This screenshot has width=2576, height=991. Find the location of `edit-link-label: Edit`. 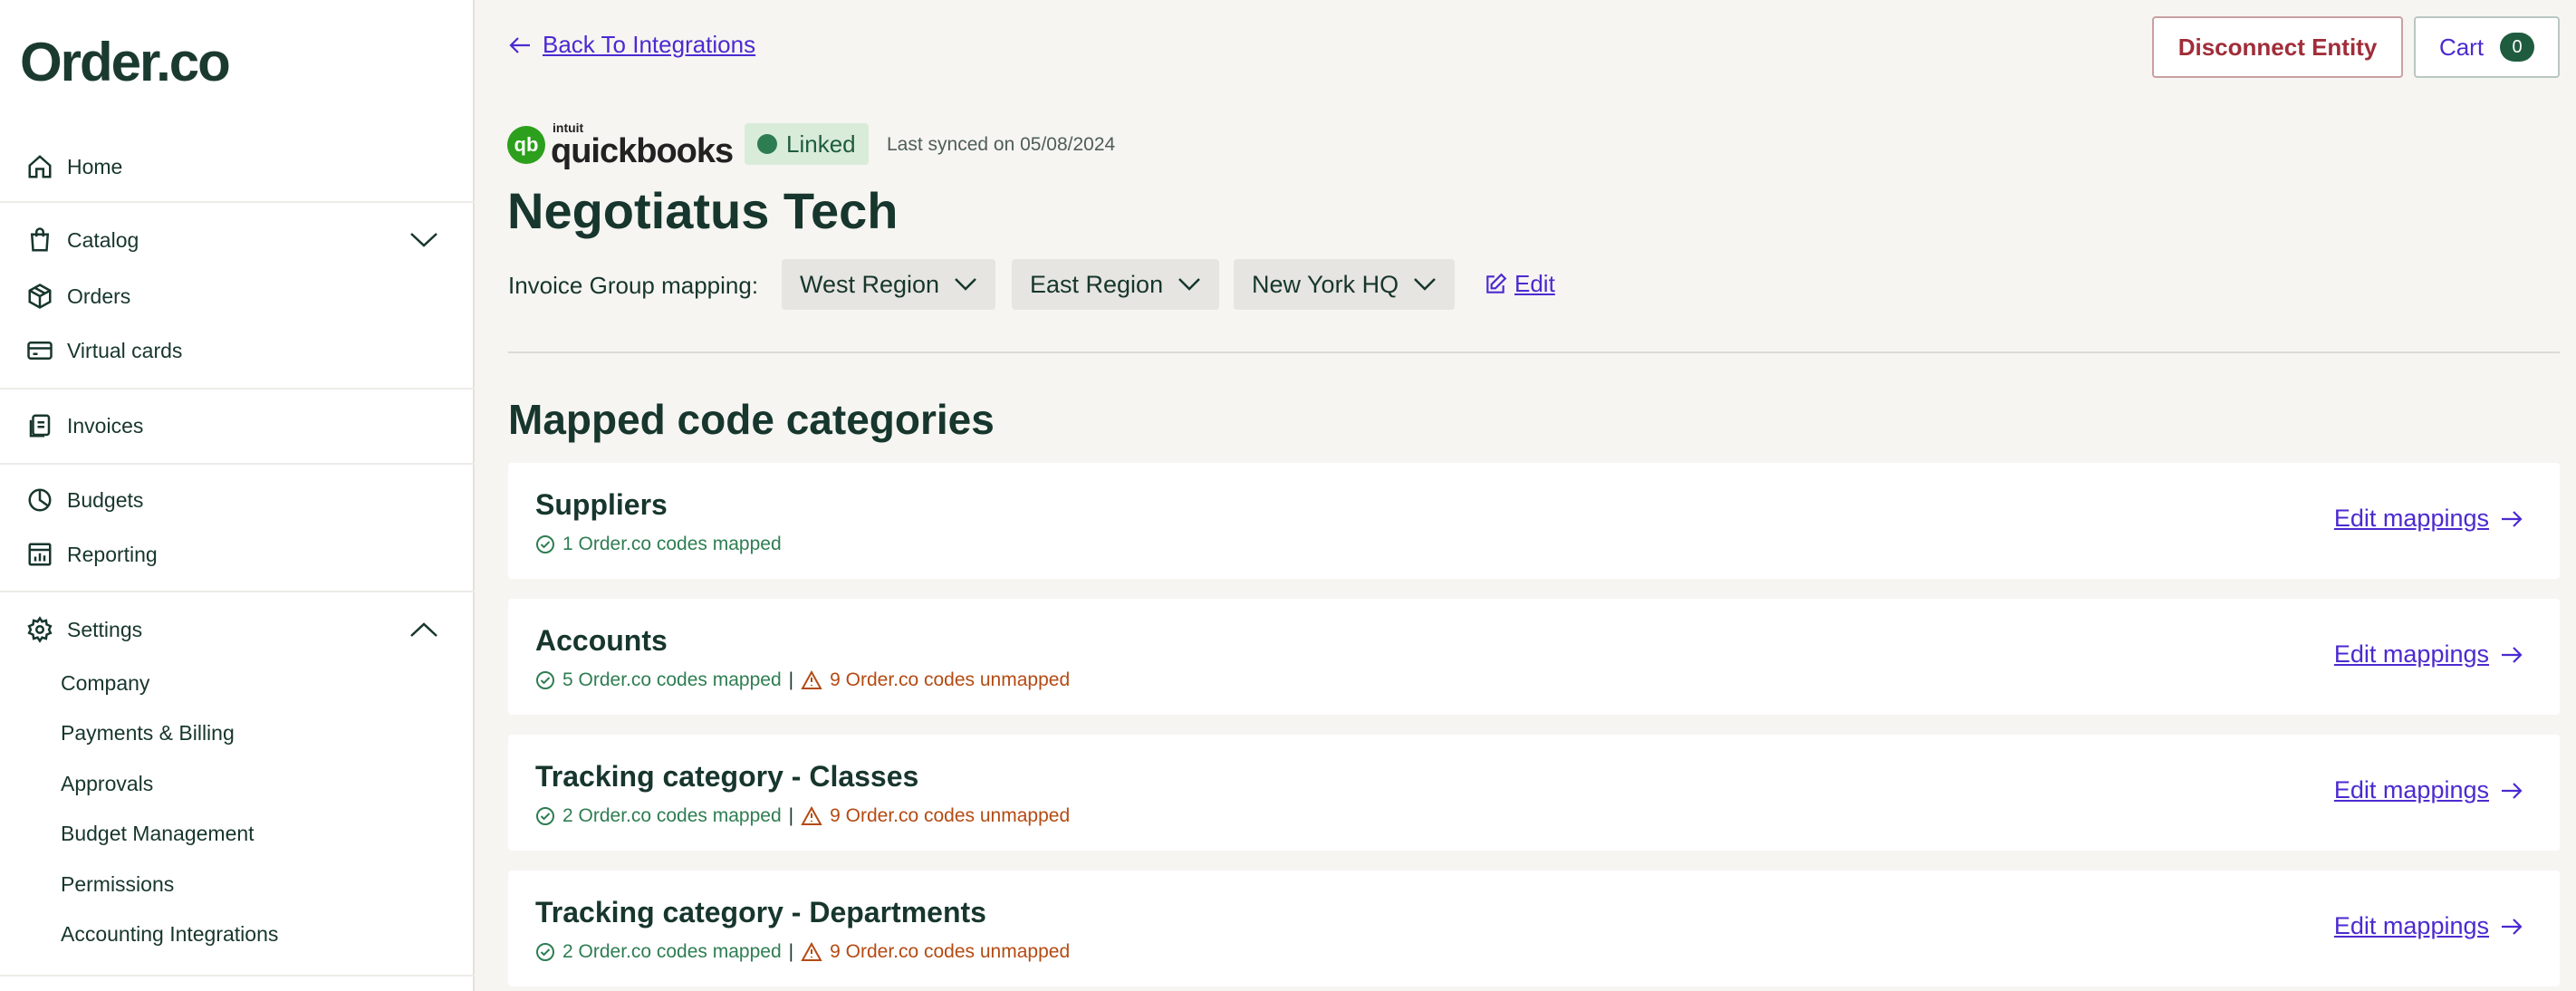

edit-link-label: Edit is located at coordinates (1534, 283).